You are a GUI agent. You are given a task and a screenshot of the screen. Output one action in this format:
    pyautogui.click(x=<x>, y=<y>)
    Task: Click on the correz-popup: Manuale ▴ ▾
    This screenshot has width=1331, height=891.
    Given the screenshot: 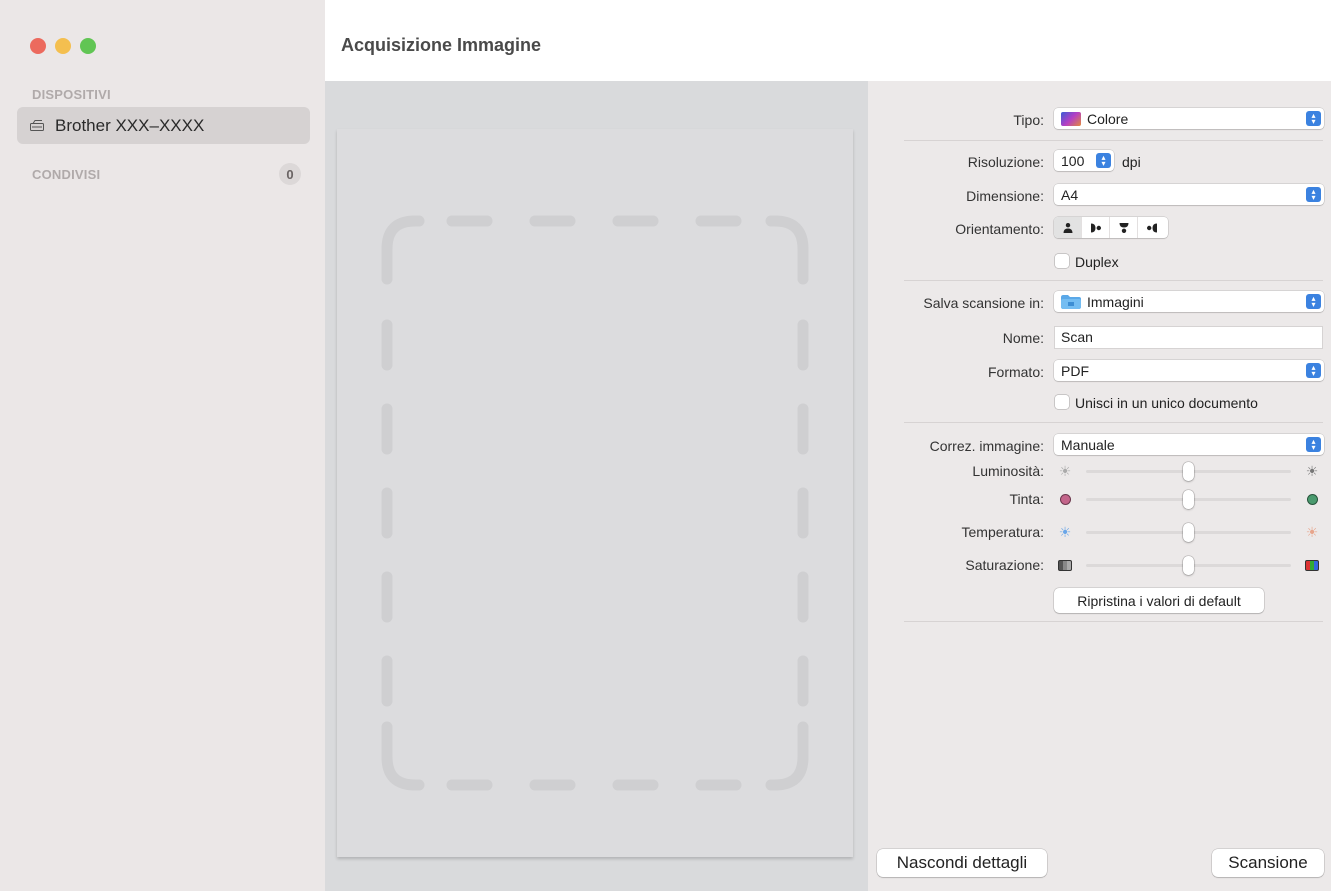 What is the action you would take?
    pyautogui.click(x=1189, y=444)
    